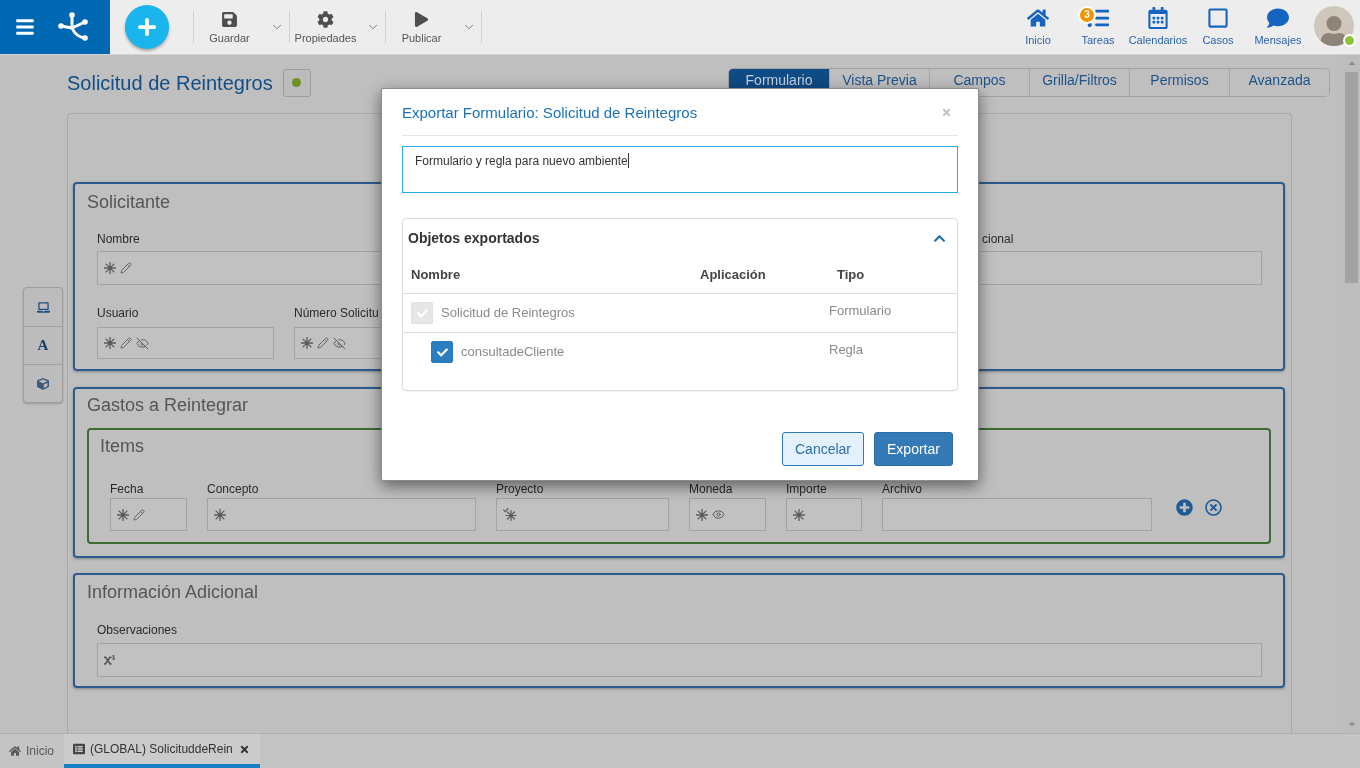  I want to click on description-field: Formulario y regla para nuevo ambiente, so click(680, 169).